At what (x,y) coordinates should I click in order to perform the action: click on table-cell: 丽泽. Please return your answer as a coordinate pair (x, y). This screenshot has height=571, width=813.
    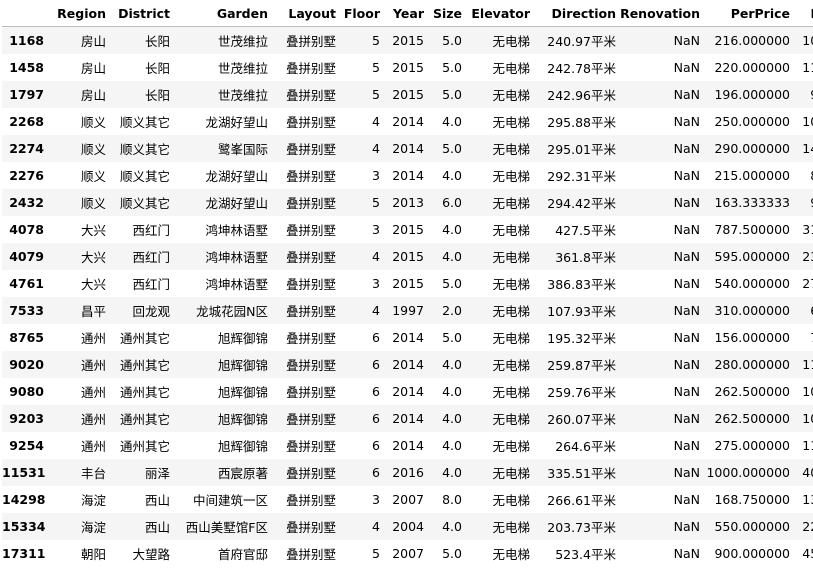
    Looking at the image, I should click on (157, 473).